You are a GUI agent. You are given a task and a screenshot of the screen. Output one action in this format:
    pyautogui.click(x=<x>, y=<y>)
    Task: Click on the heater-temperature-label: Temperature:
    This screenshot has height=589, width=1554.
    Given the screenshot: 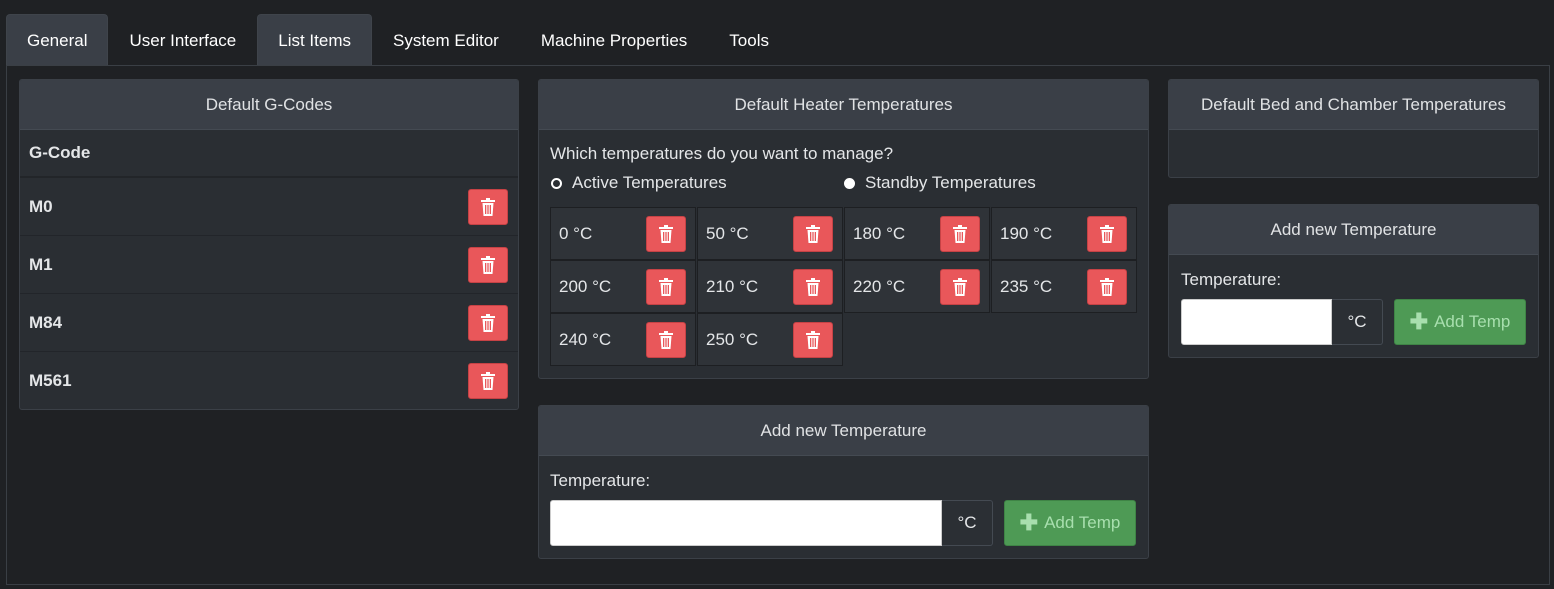 What is the action you would take?
    pyautogui.click(x=600, y=480)
    